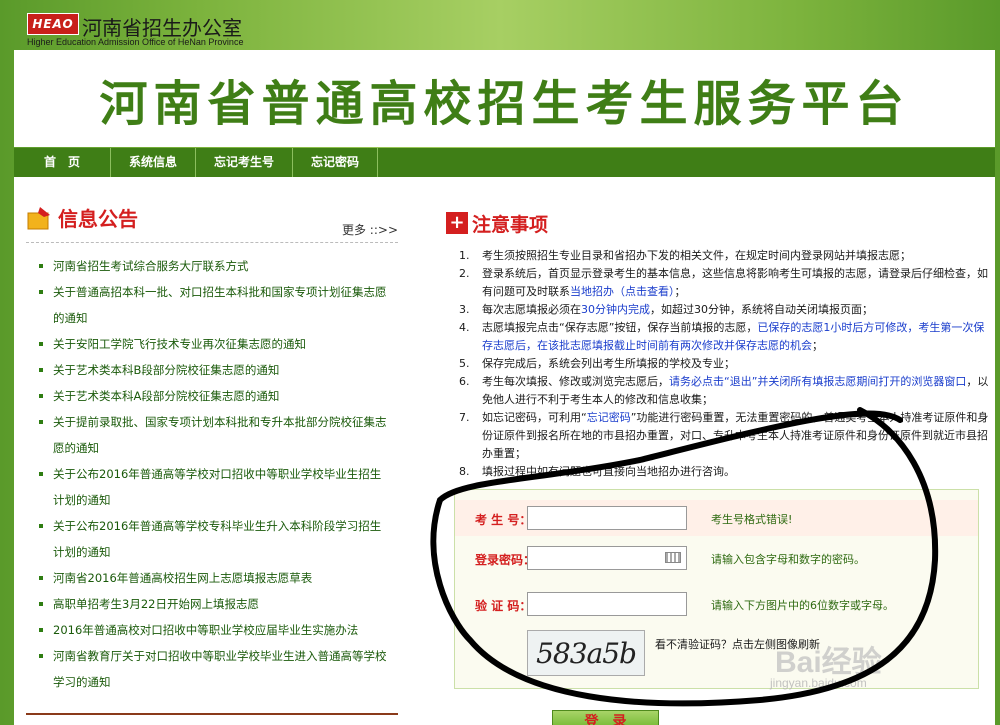  I want to click on rule-number: 2., so click(464, 273).